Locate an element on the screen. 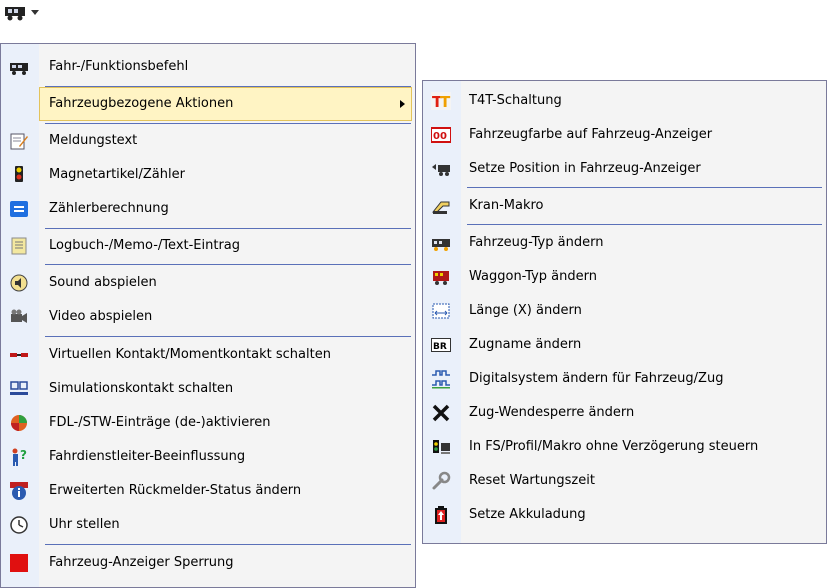 The height and width of the screenshot is (588, 827). submenu-item-kran-makro: Kran-Makro is located at coordinates (624, 206).